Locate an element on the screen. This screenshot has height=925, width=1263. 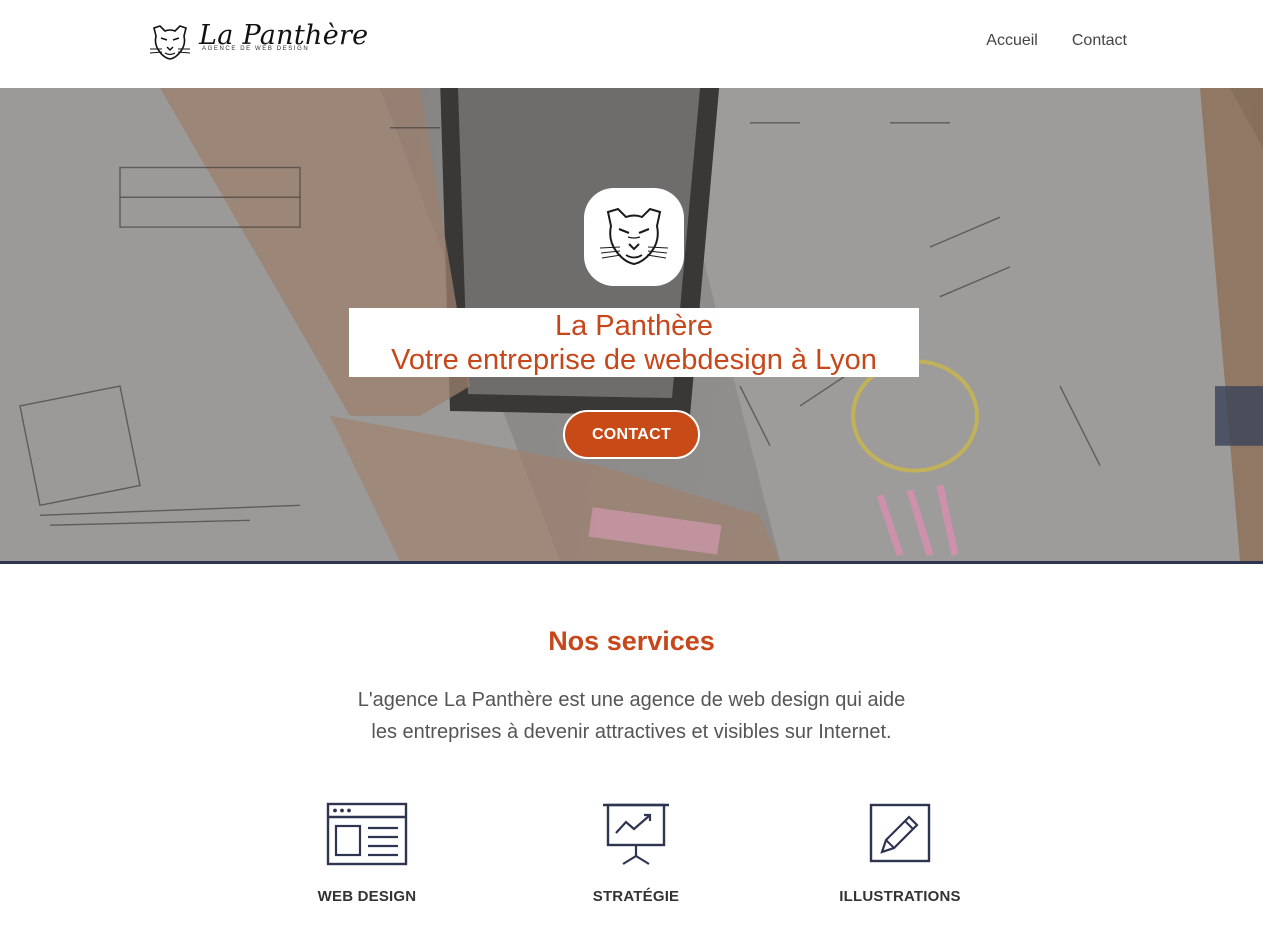
pencil-square-icon is located at coordinates (900, 833).